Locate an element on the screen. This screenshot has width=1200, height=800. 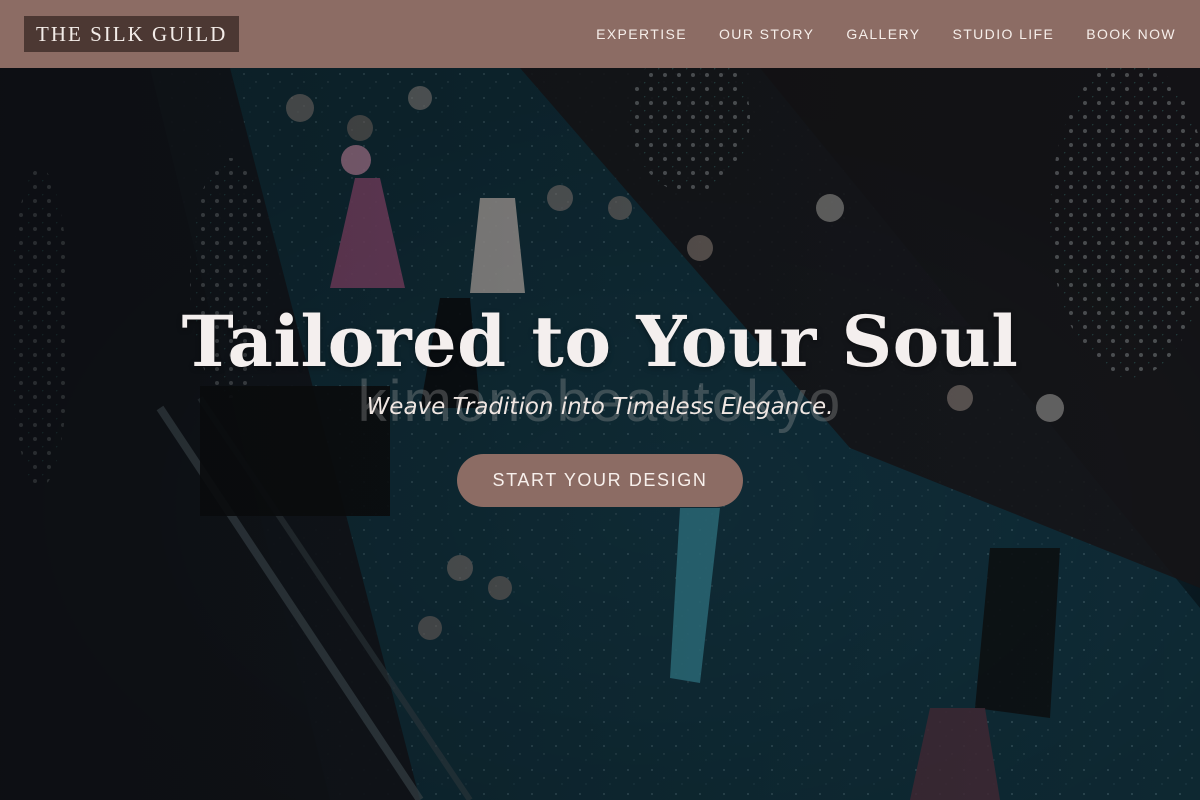
nav-link-book-now: BOOK NOW is located at coordinates (1131, 34).